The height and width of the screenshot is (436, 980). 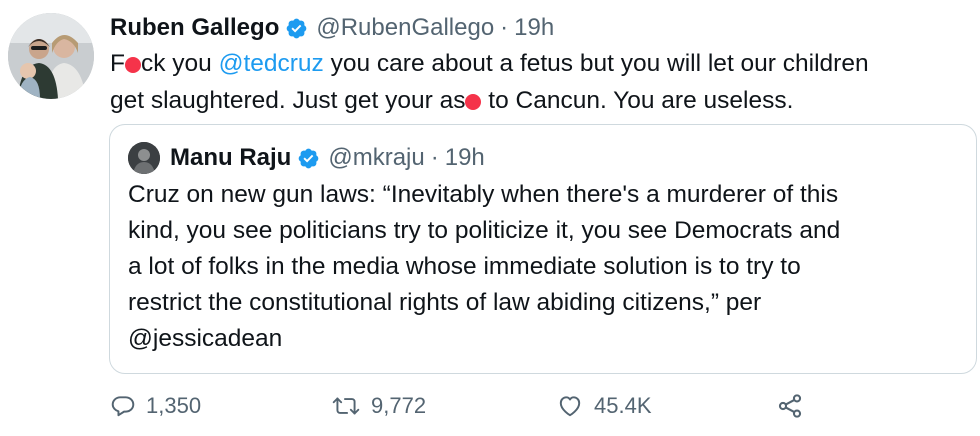 I want to click on text-segment: to Cancun. You are useless., so click(x=637, y=100).